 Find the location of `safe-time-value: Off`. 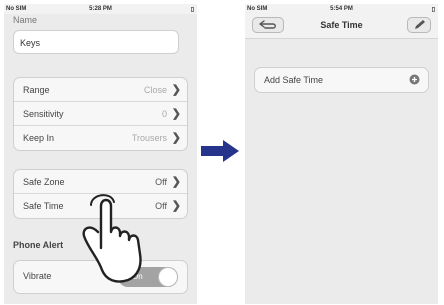

safe-time-value: Off is located at coordinates (161, 206).